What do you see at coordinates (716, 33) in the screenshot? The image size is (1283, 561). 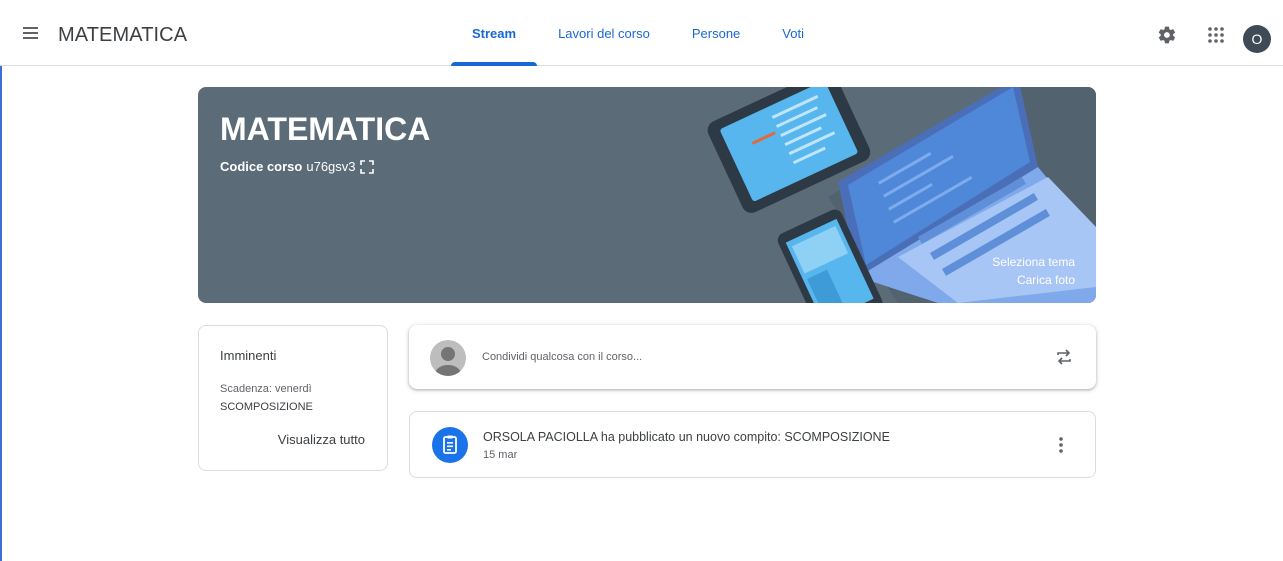 I see `tab-people: Persone` at bounding box center [716, 33].